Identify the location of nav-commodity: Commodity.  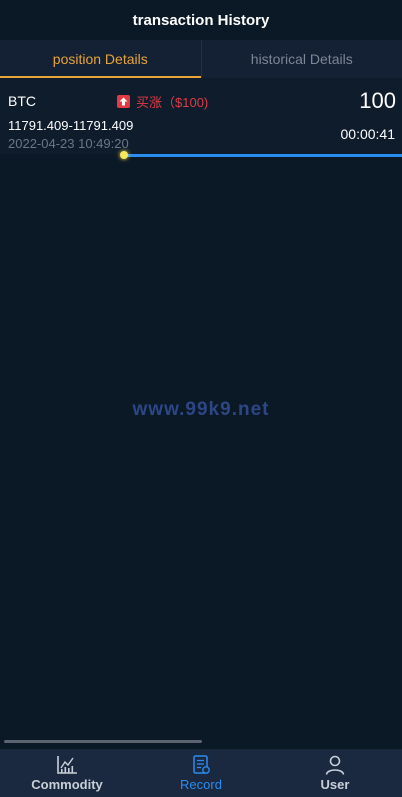
(67, 773).